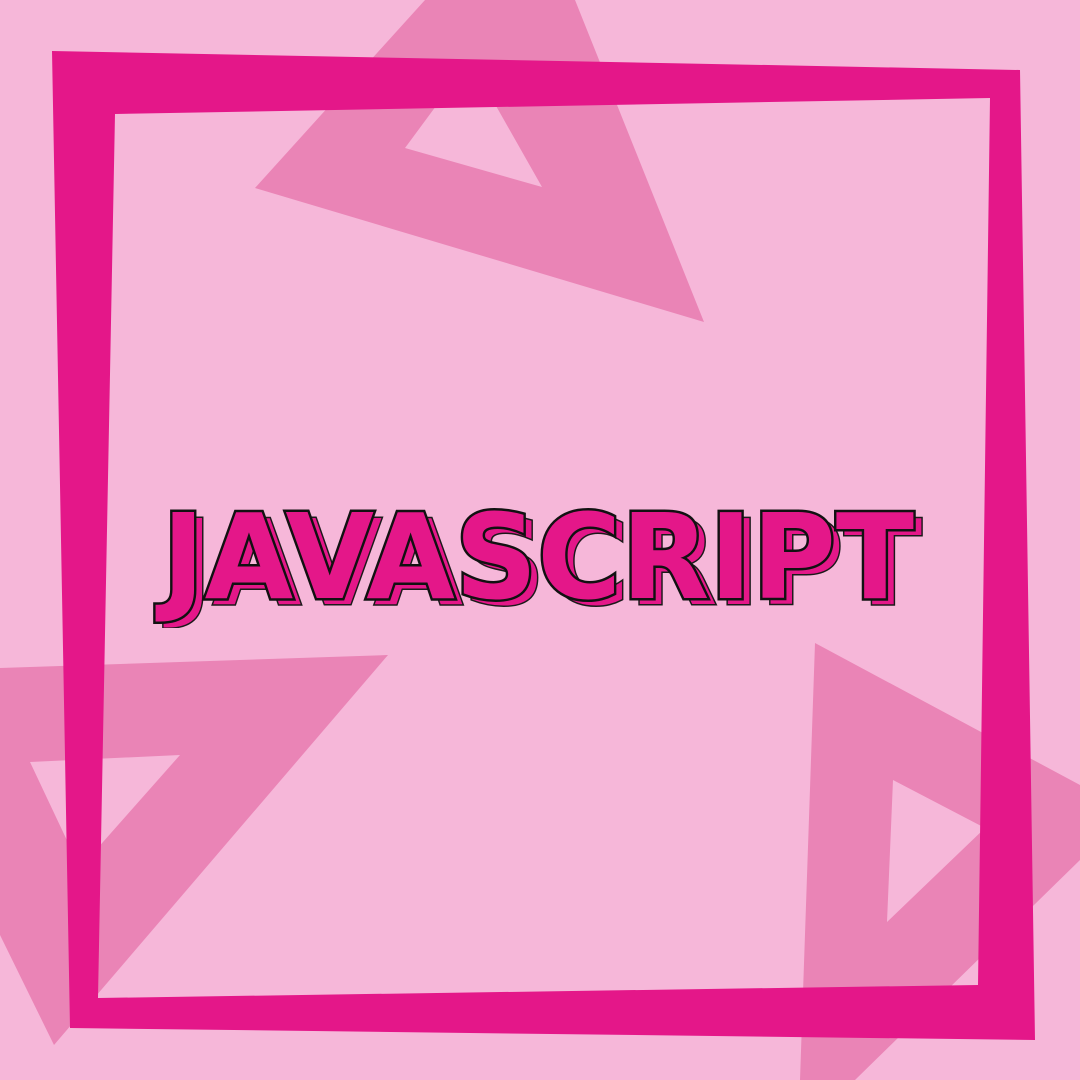 The height and width of the screenshot is (1080, 1080). I want to click on title-container: JAVASCRIPT JAVASCRIPT, so click(540, 558).